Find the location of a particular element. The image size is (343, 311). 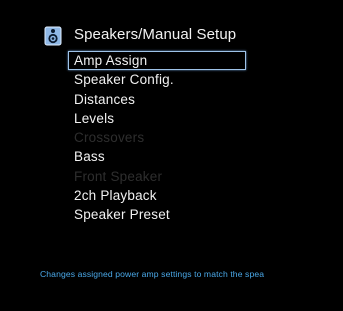

menu-item-speaker-preset: Speaker Preset is located at coordinates (158, 214).